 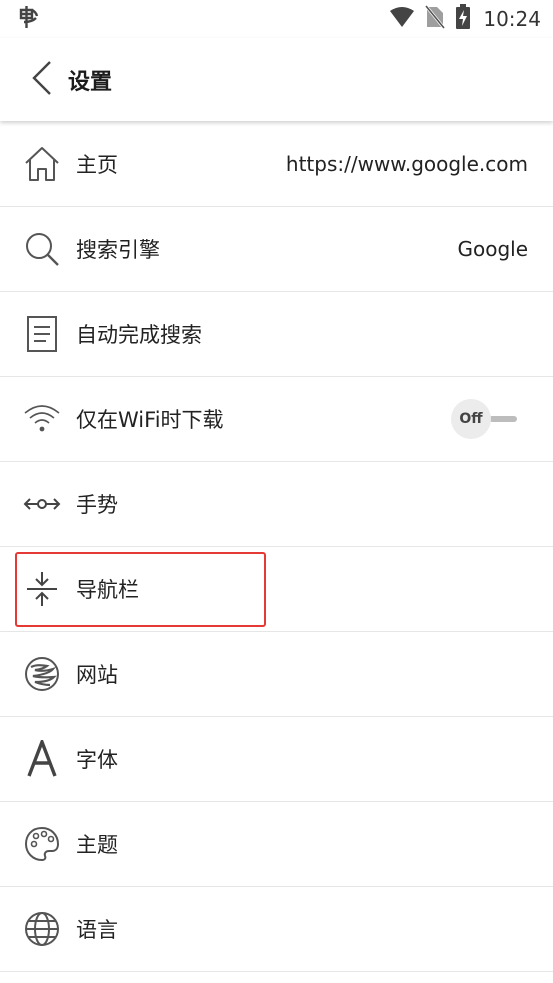 I want to click on settings-item-search-engine: 搜索引擎 Google, so click(x=276, y=249).